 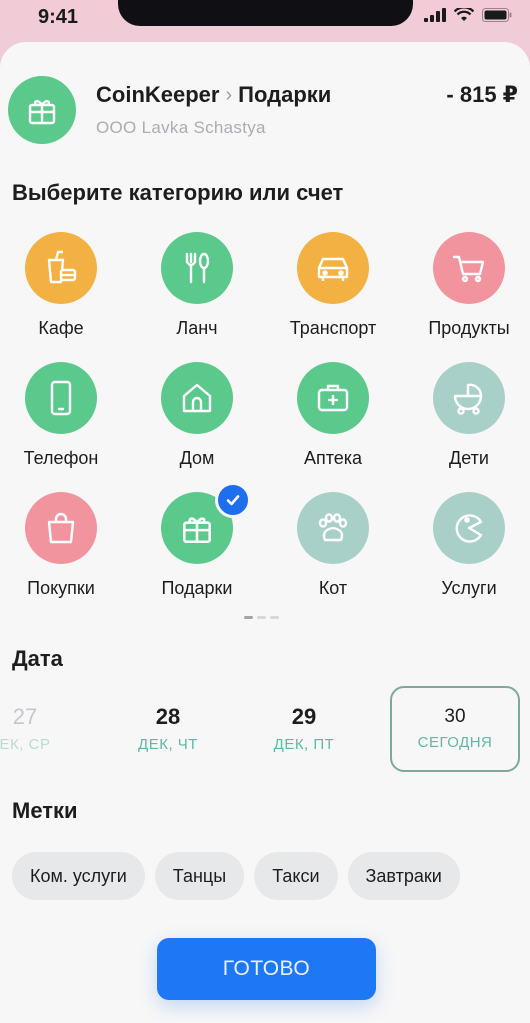 I want to click on date-title: Дата, so click(x=37, y=658).